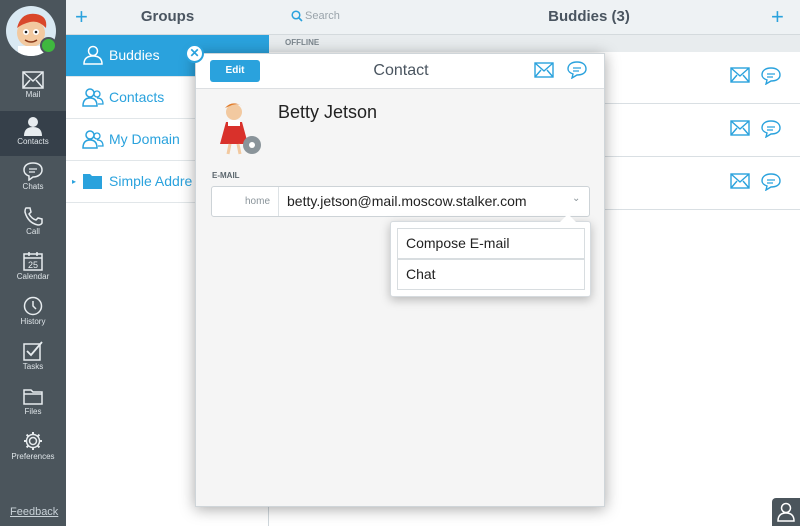 The height and width of the screenshot is (526, 800). I want to click on groups-title: Groups, so click(167, 16).